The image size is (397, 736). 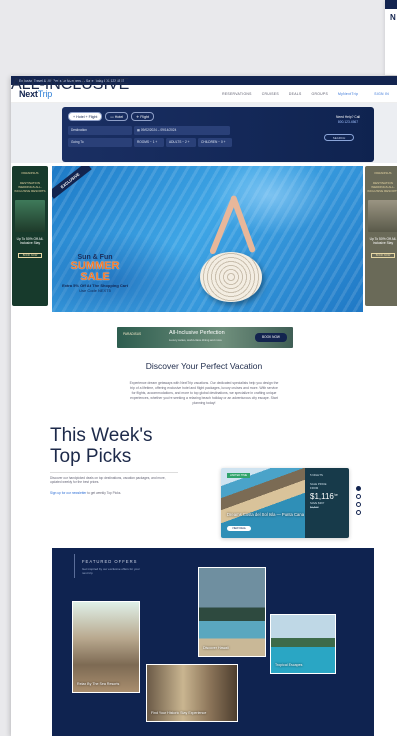 What do you see at coordinates (68, 493) in the screenshot?
I see `newsletter-link: Sign up for our newsletter` at bounding box center [68, 493].